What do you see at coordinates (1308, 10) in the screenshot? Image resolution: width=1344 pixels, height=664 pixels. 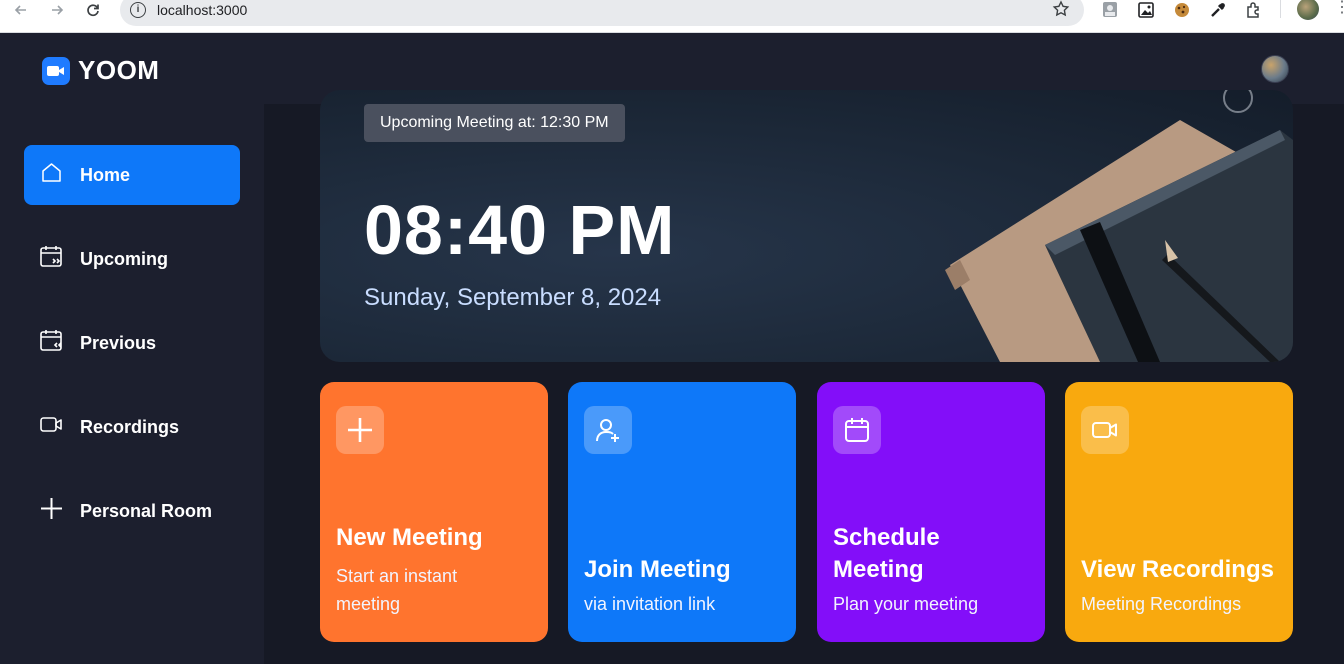 I see `browser-profile-avatar` at bounding box center [1308, 10].